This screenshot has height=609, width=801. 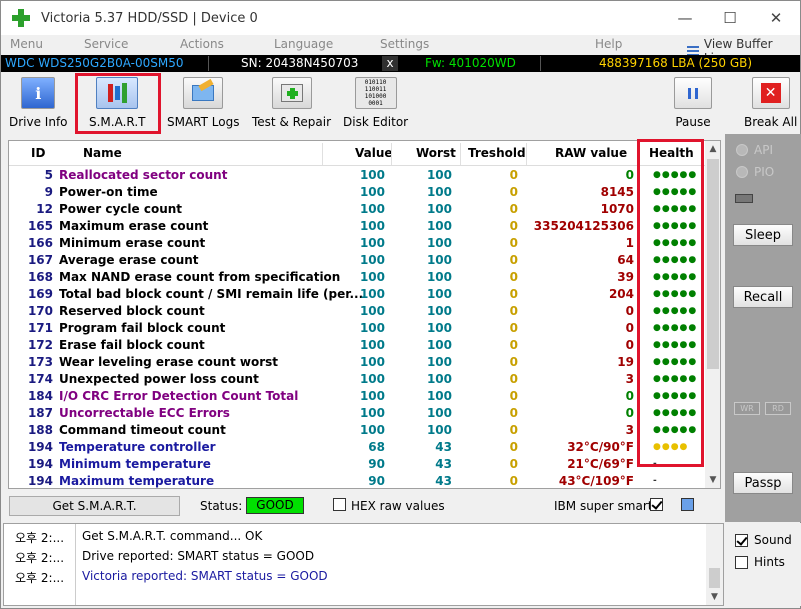 What do you see at coordinates (94, 506) in the screenshot?
I see `get-smart-button: Get S.M.A.R.T.` at bounding box center [94, 506].